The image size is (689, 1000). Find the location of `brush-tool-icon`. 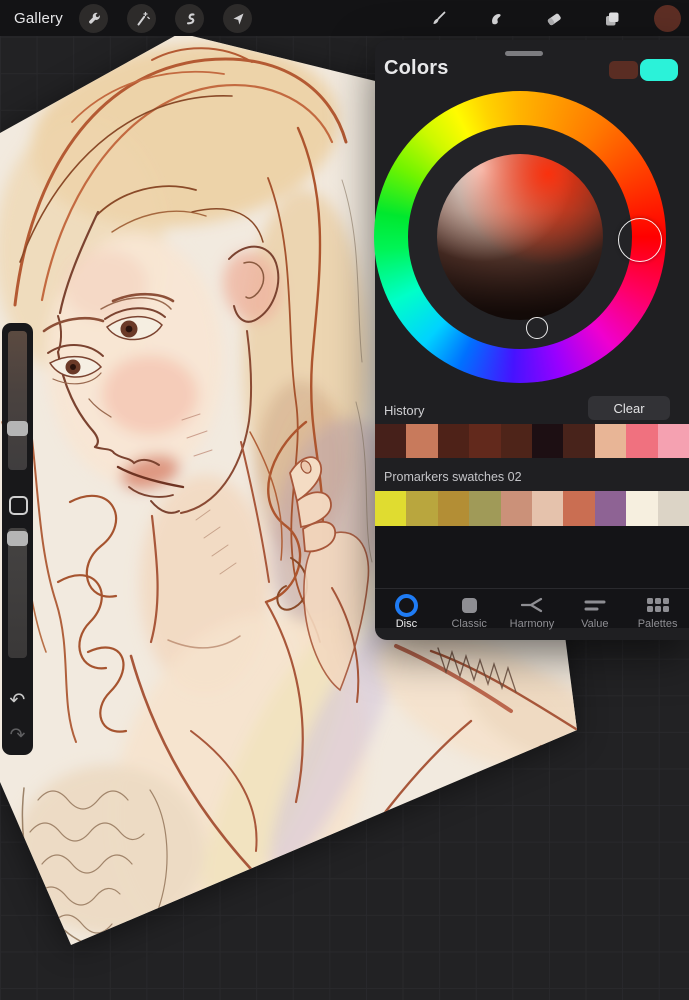

brush-tool-icon is located at coordinates (437, 18).